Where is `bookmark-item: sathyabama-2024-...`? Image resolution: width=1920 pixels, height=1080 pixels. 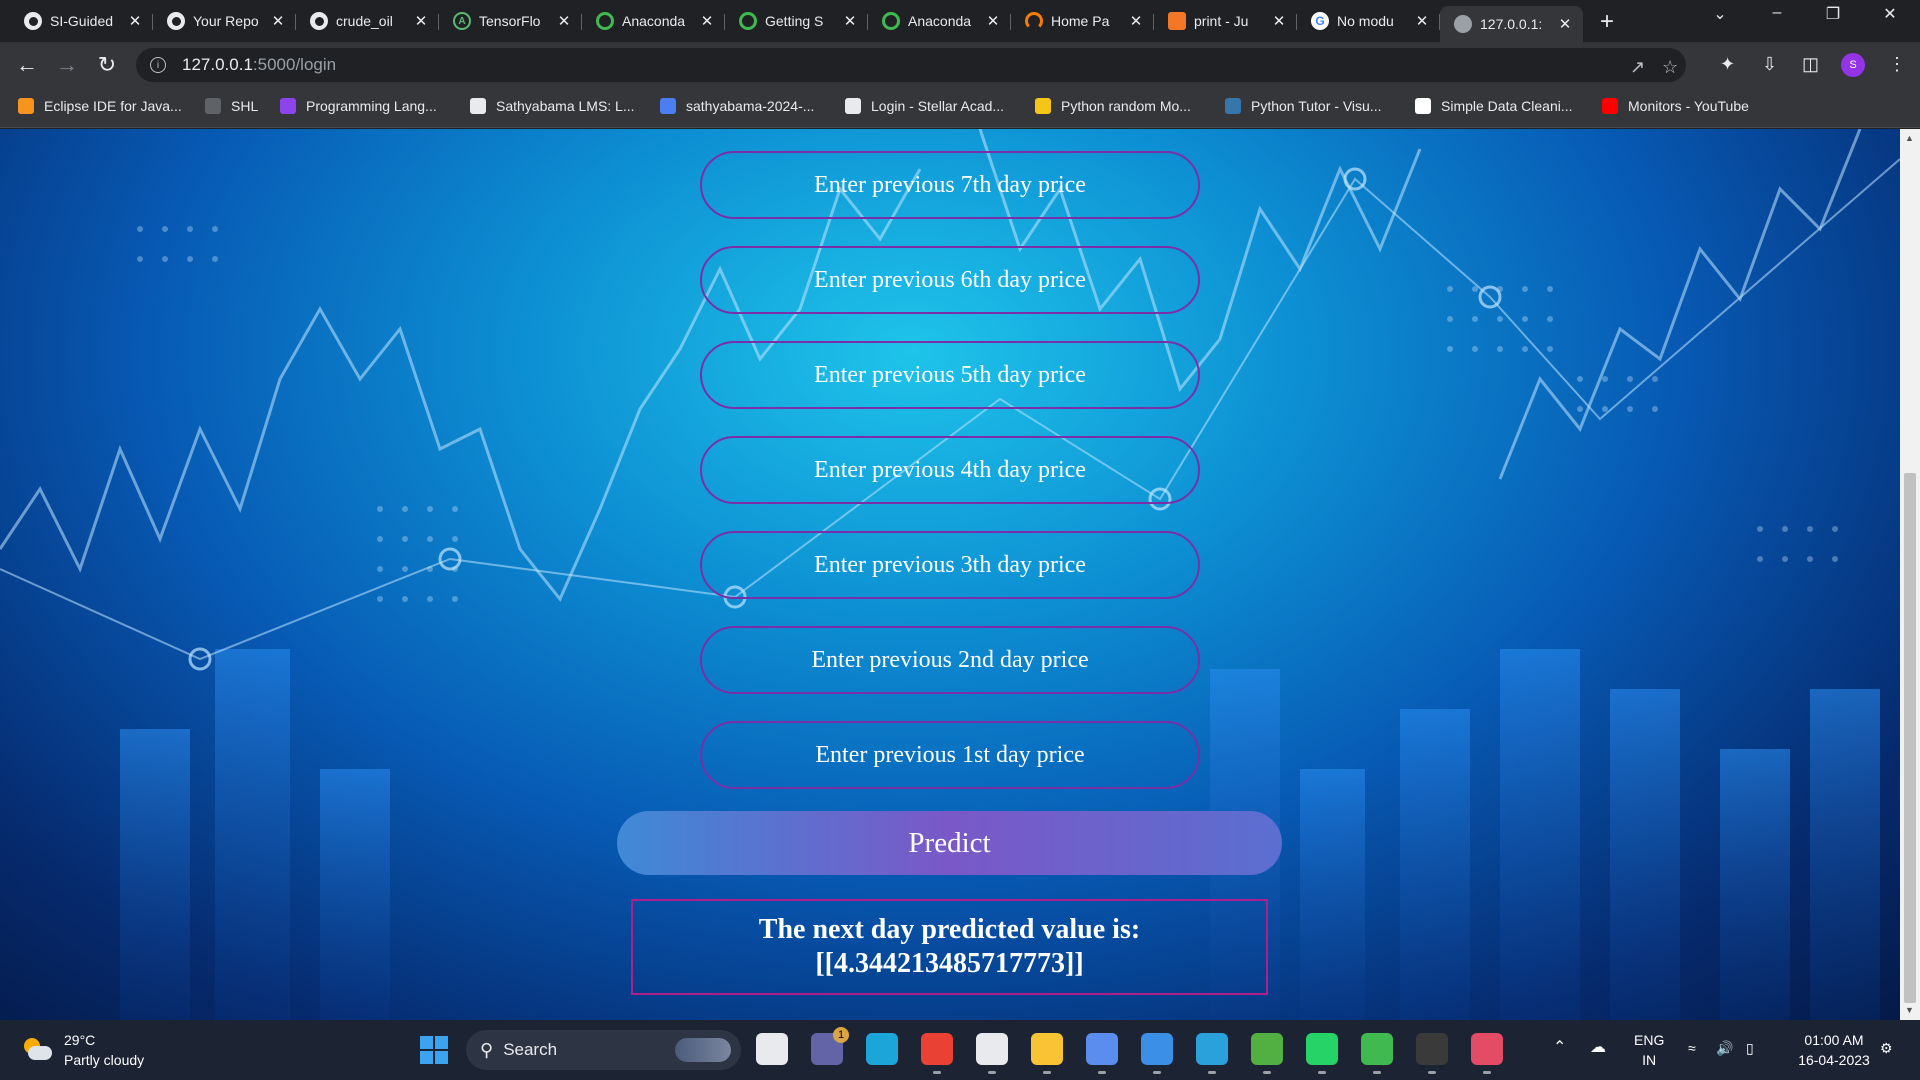
bookmark-item: sathyabama-2024-... is located at coordinates (737, 106).